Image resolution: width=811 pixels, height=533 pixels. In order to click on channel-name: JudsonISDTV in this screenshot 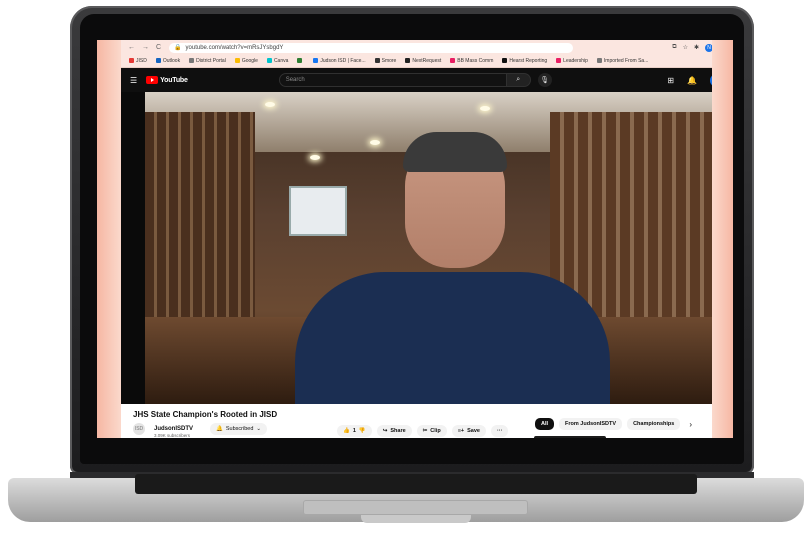, I will do `click(173, 429)`.